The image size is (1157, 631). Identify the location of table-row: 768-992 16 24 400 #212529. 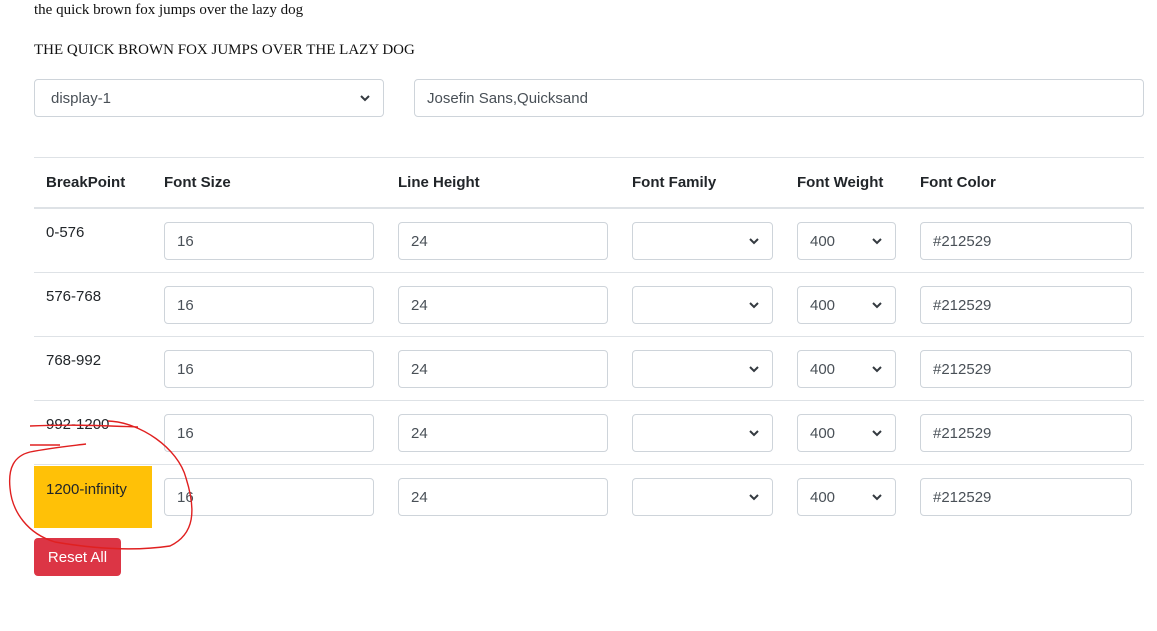
(589, 369).